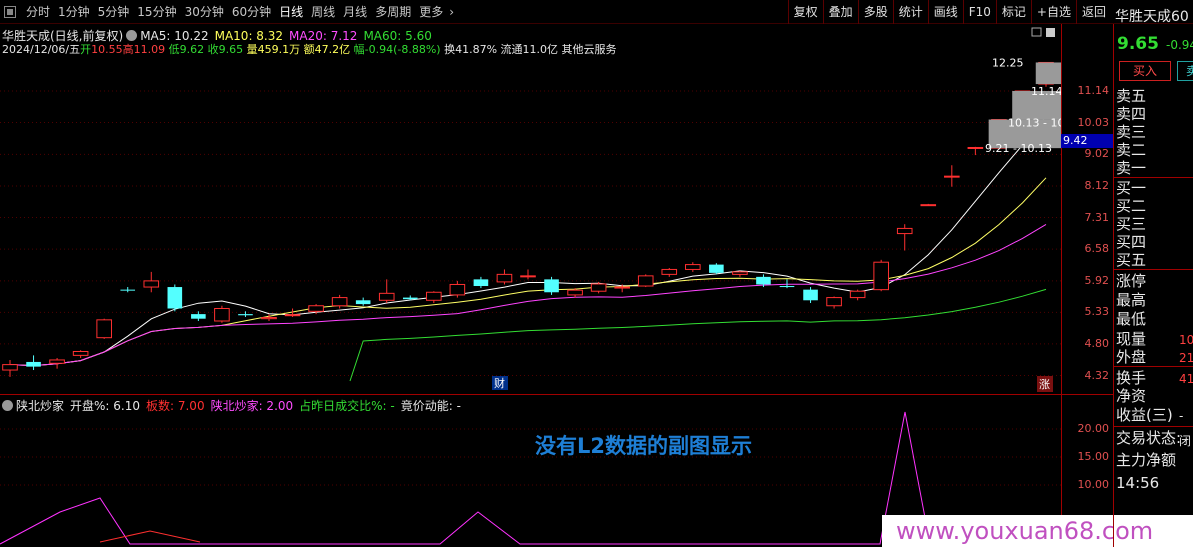  I want to click on buy-button: 买入, so click(1145, 71).